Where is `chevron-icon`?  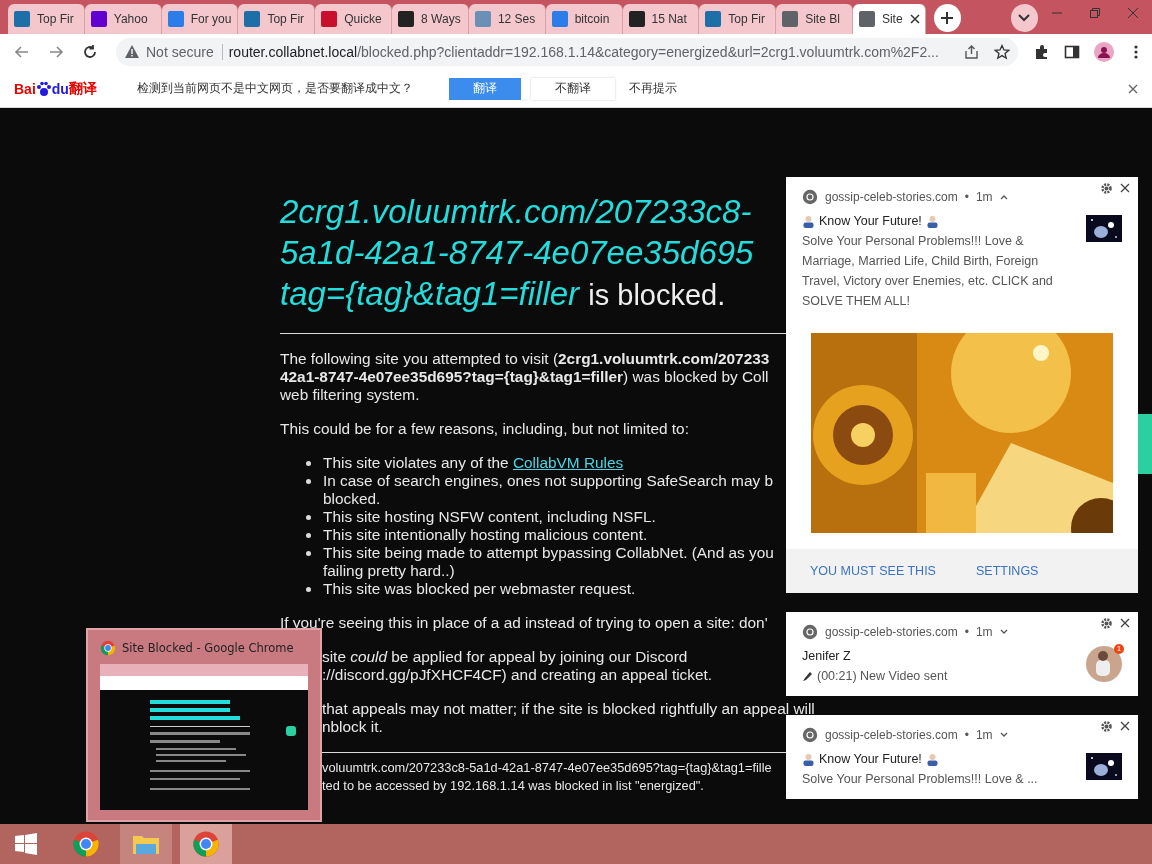
chevron-icon is located at coordinates (1024, 18).